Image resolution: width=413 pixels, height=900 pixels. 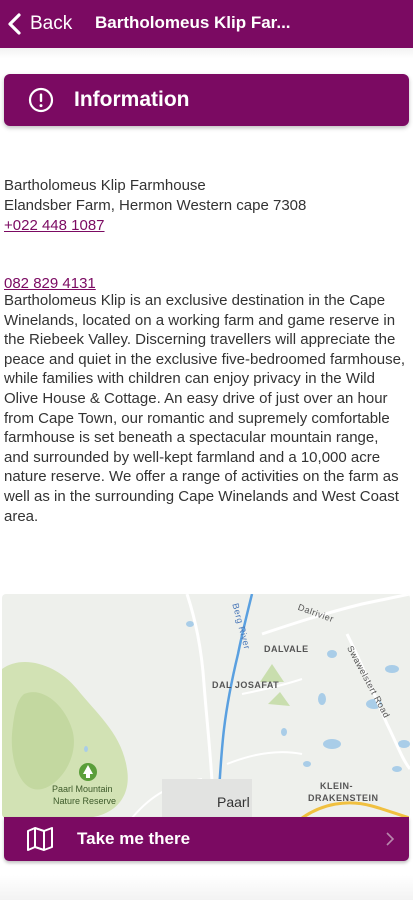 What do you see at coordinates (41, 100) in the screenshot?
I see `info-icon` at bounding box center [41, 100].